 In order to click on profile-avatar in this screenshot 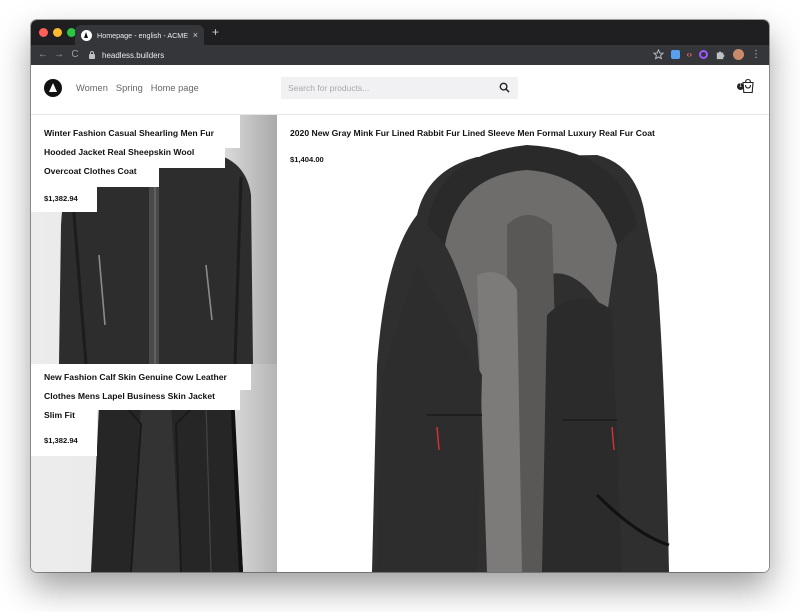, I will do `click(738, 54)`.